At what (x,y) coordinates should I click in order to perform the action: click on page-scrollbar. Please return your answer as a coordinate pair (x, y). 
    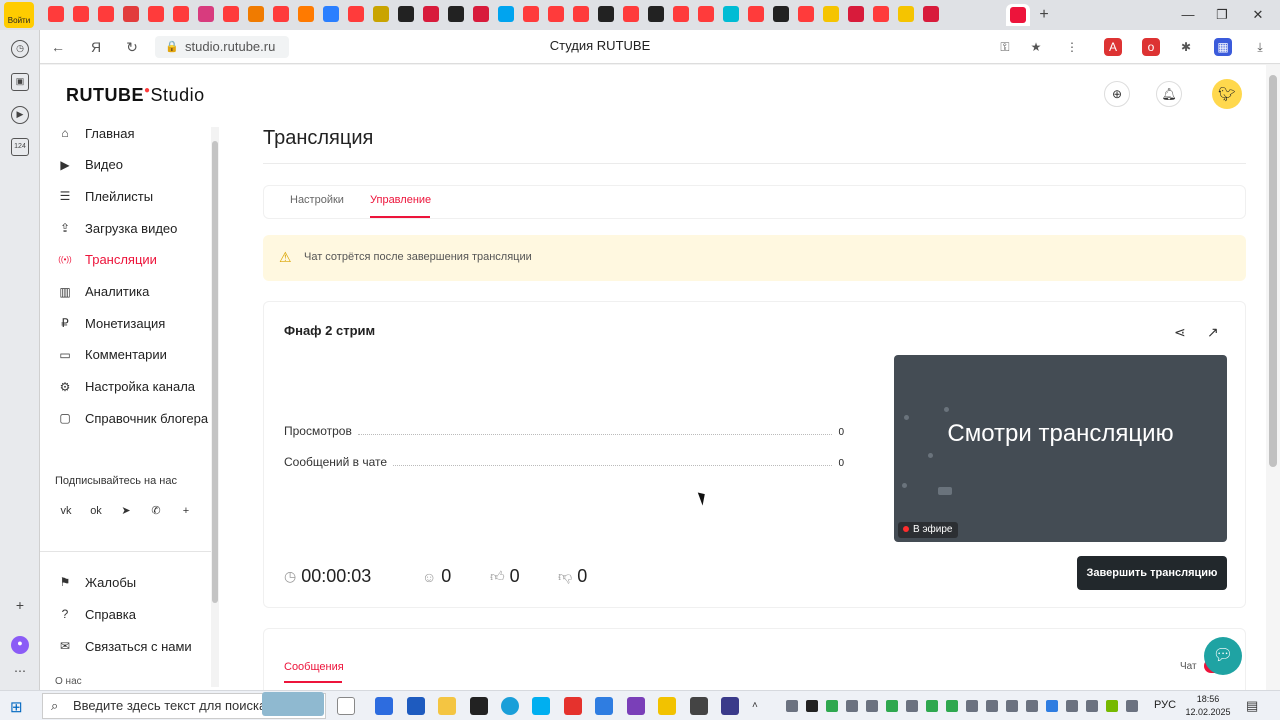
    Looking at the image, I should click on (1273, 377).